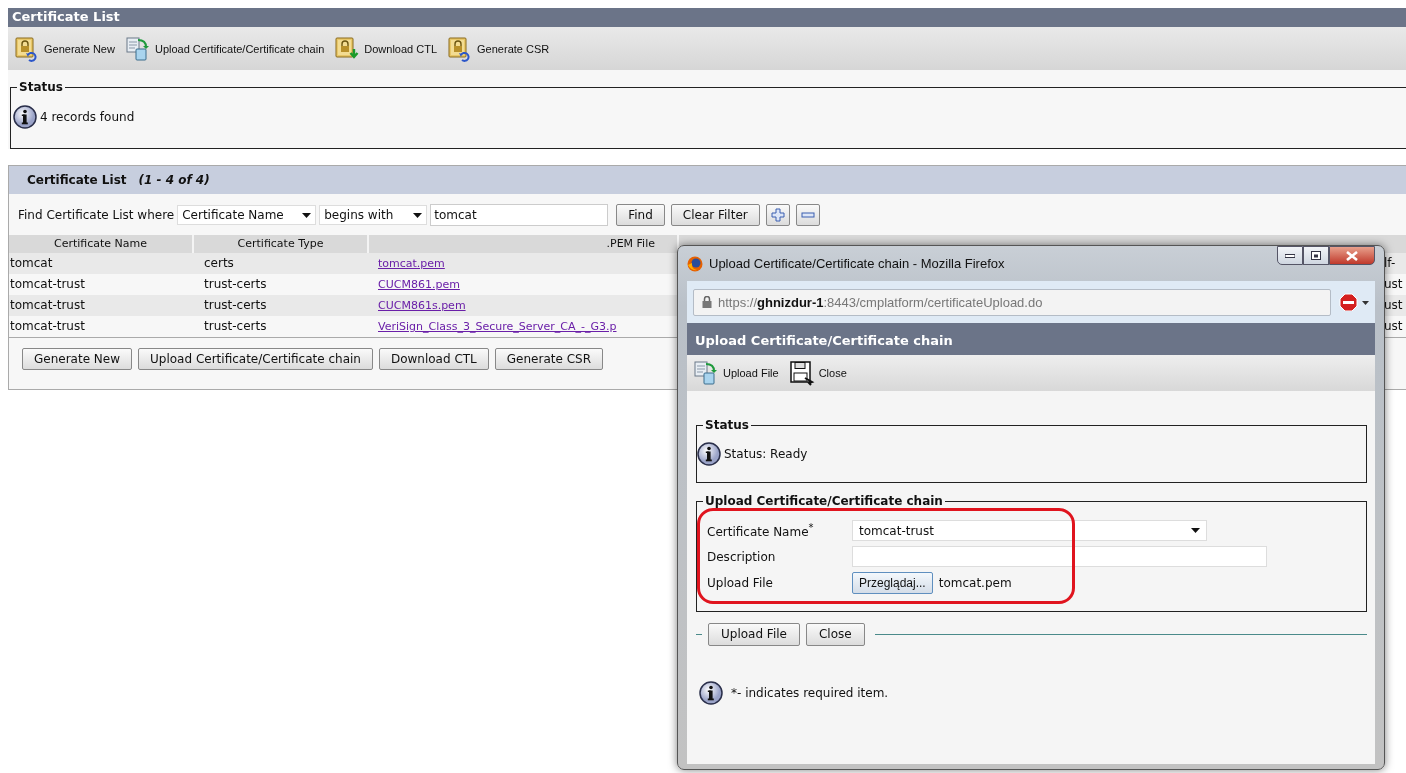 This screenshot has width=1406, height=773. What do you see at coordinates (817, 373) in the screenshot?
I see `toolbar-button: Close` at bounding box center [817, 373].